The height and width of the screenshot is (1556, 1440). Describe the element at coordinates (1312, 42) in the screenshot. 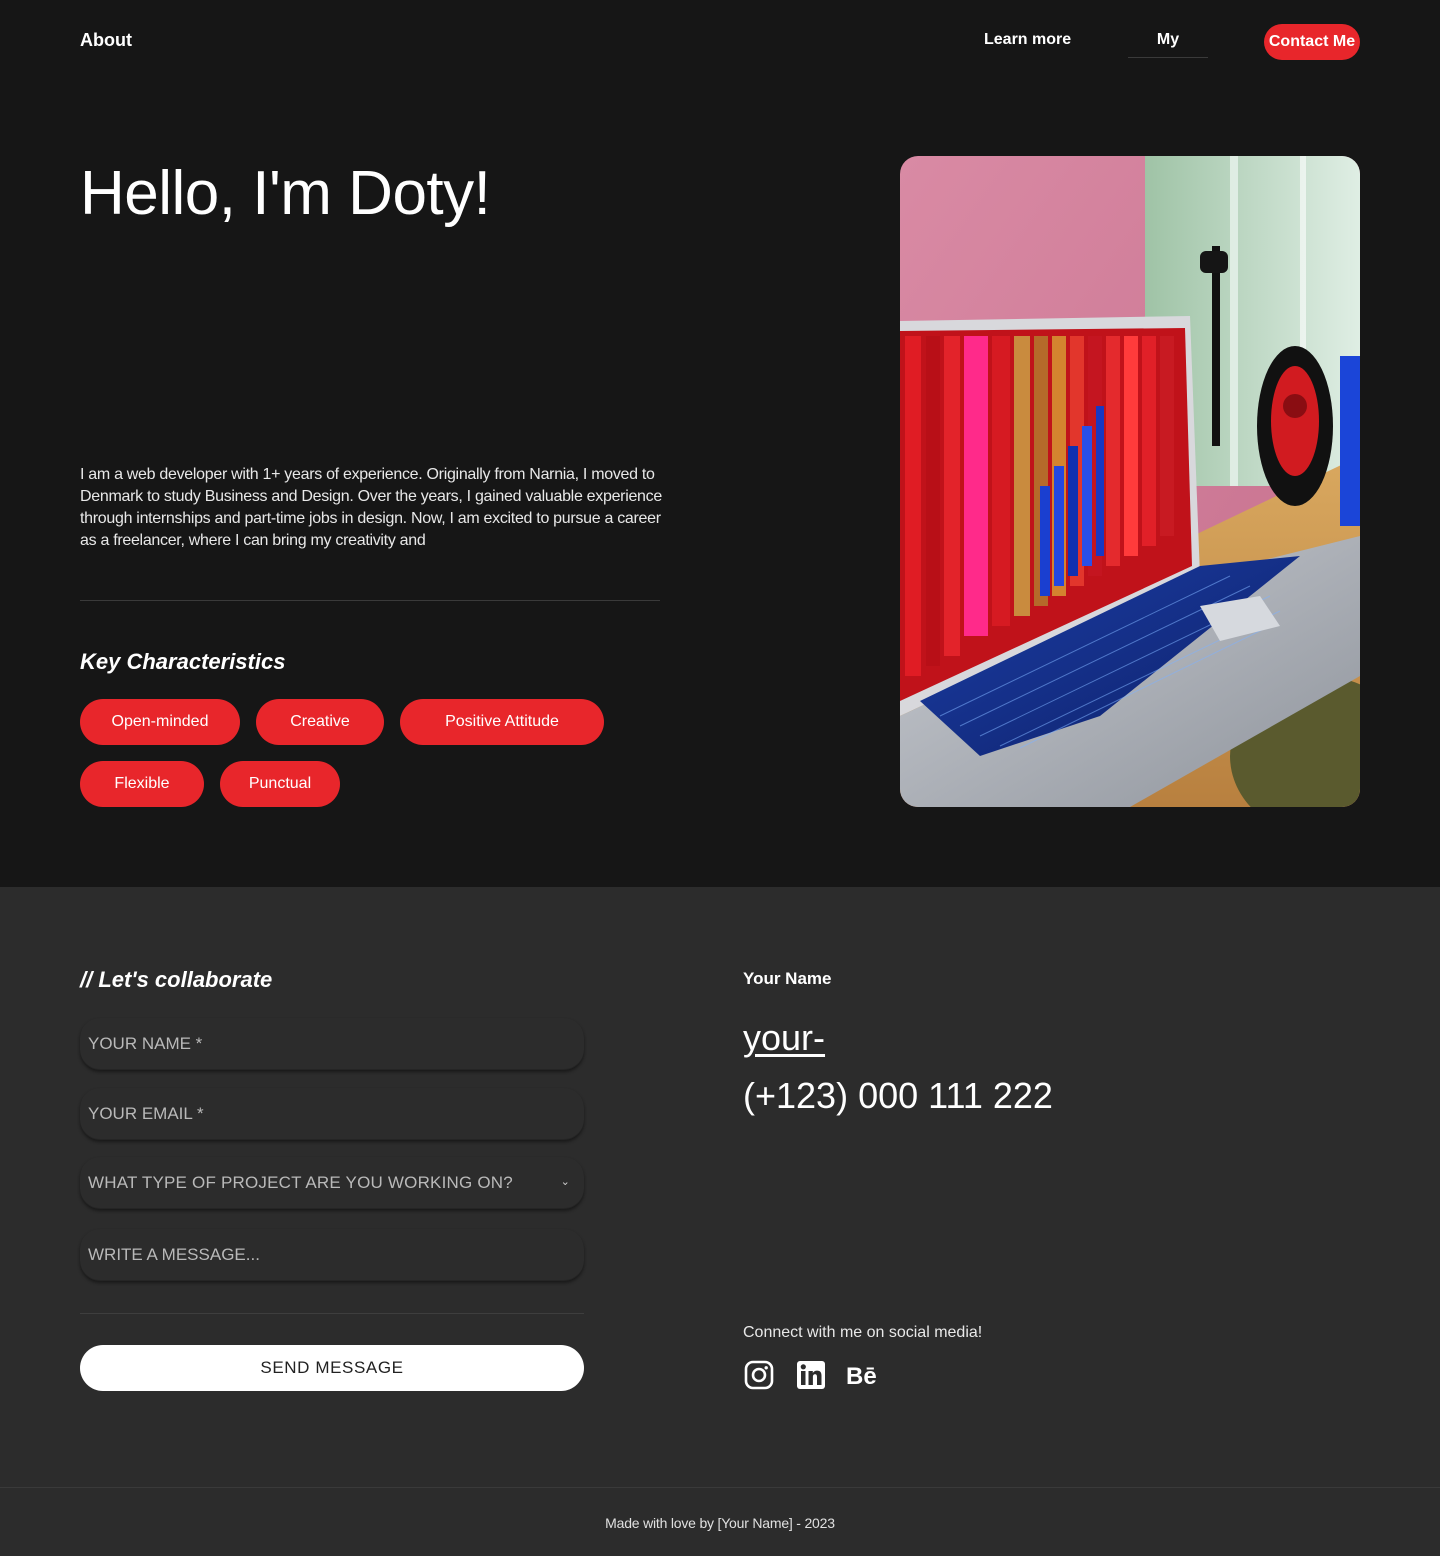

I see `contact-me-button: Contact Me` at that location.